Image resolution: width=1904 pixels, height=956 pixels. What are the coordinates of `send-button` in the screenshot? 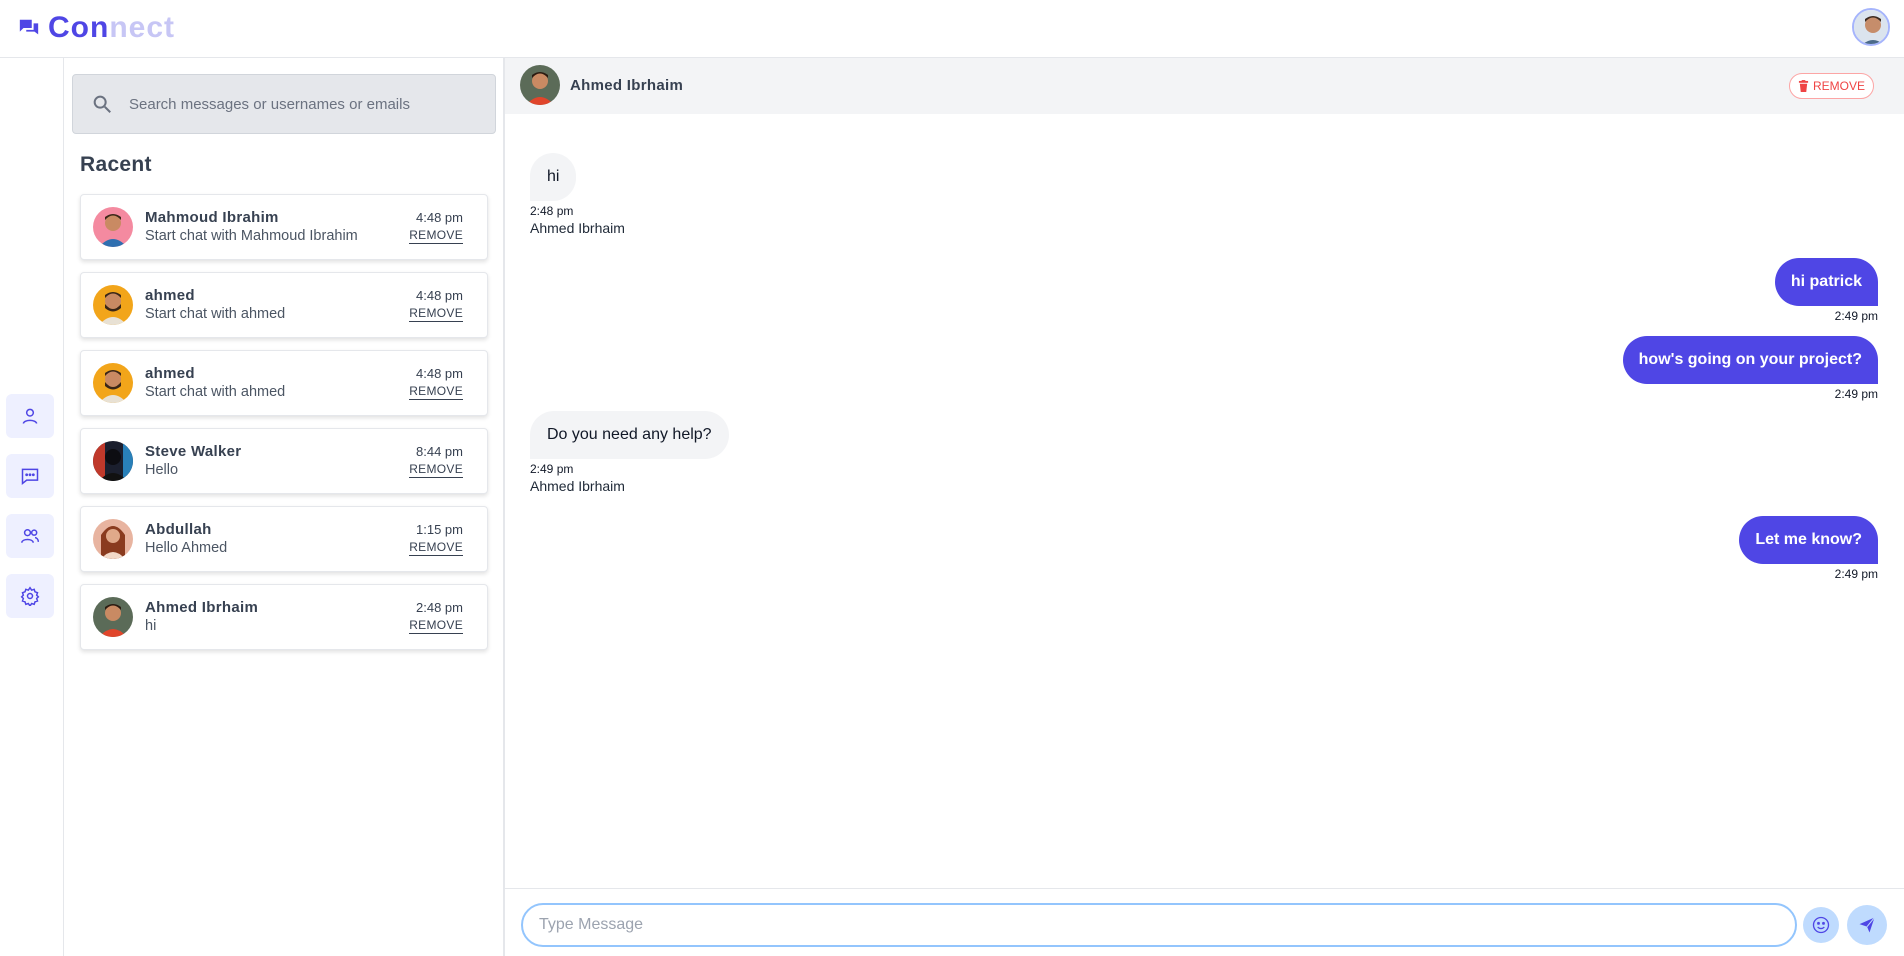 It's located at (1867, 925).